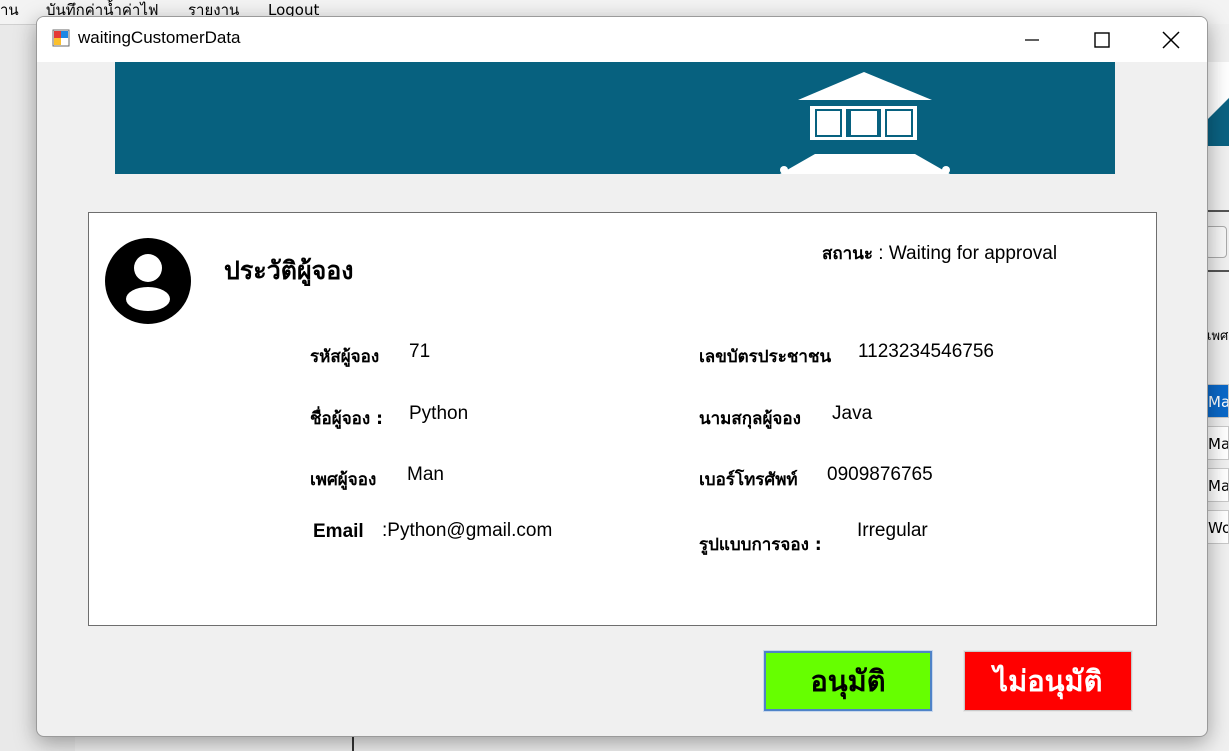  Describe the element at coordinates (439, 413) in the screenshot. I see `first-name-value: Python` at that location.